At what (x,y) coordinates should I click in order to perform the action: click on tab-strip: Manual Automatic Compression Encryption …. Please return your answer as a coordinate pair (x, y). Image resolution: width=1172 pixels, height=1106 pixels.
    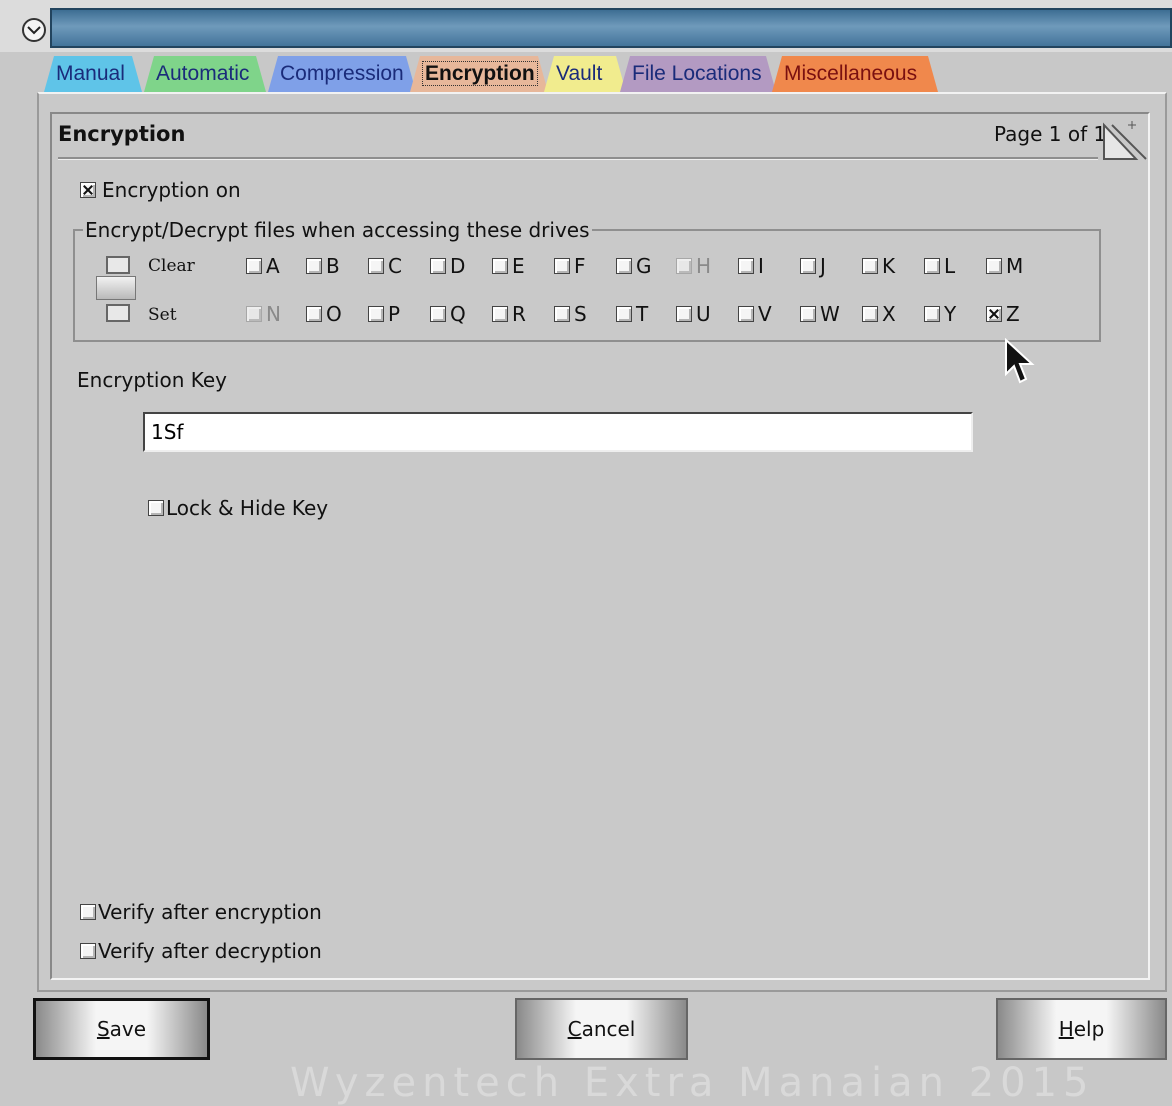
    Looking at the image, I should click on (586, 75).